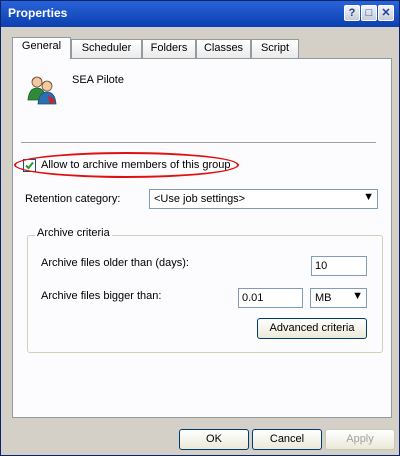  Describe the element at coordinates (42, 90) in the screenshot. I see `group-users-icon` at that location.